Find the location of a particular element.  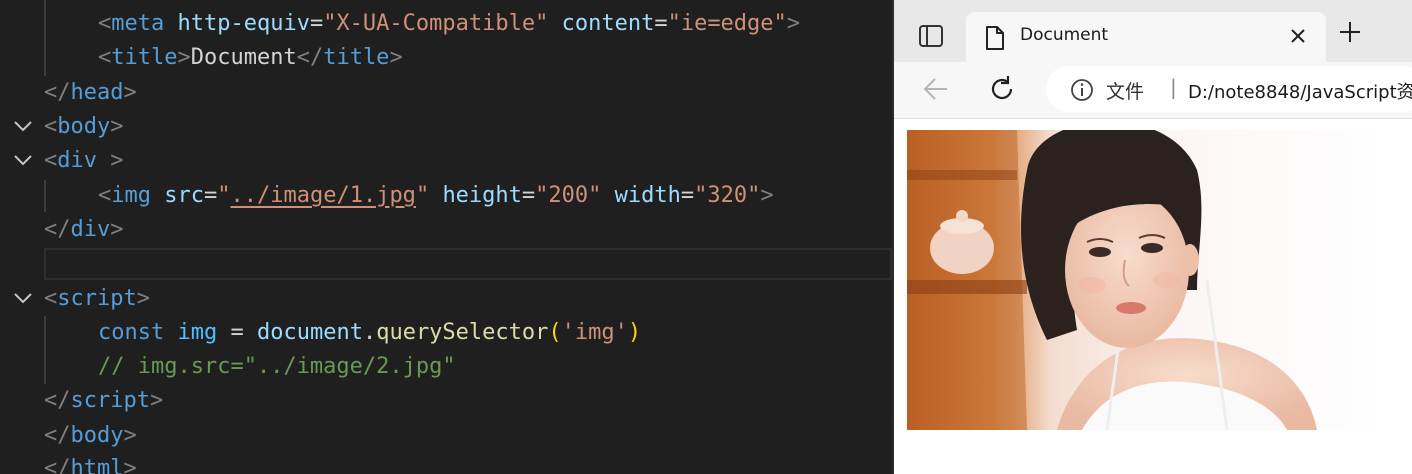

keyword: const is located at coordinates (131, 332).